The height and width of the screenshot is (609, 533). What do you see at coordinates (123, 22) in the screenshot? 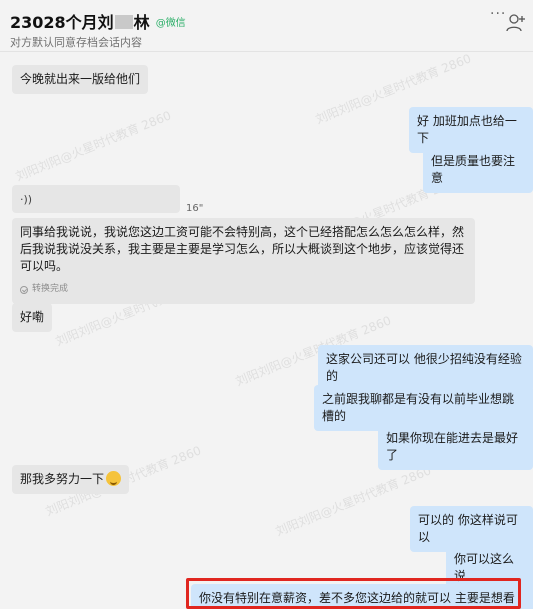
I see `redacted-name-mask` at bounding box center [123, 22].